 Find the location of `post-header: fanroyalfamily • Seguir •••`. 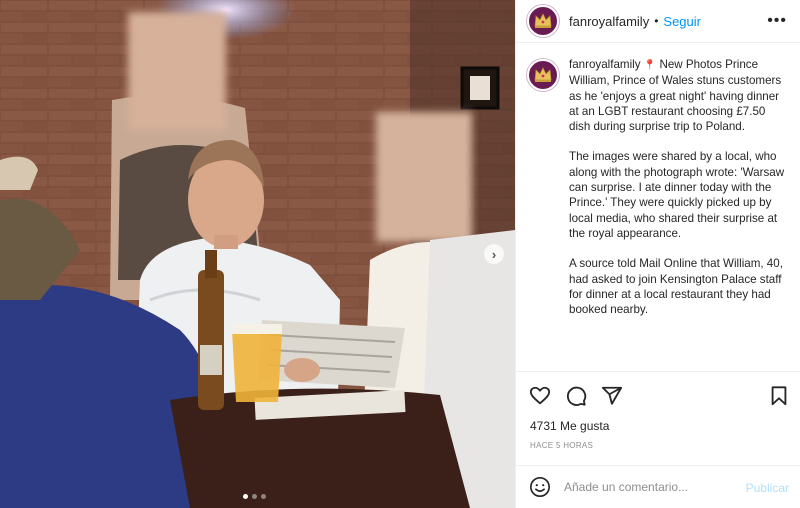

post-header: fanroyalfamily • Seguir ••• is located at coordinates (658, 21).